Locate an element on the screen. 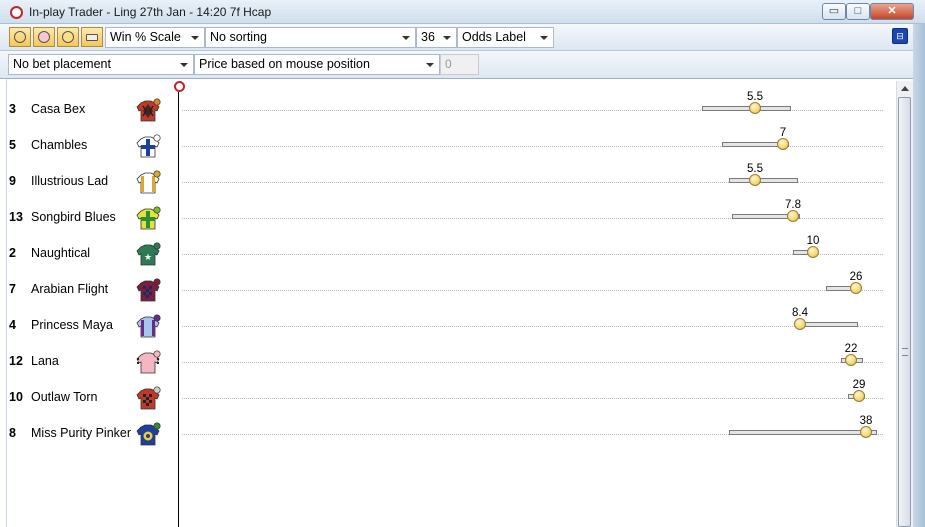 Image resolution: width=925 pixels, height=527 pixels. gold-circle-icon is located at coordinates (68, 37).